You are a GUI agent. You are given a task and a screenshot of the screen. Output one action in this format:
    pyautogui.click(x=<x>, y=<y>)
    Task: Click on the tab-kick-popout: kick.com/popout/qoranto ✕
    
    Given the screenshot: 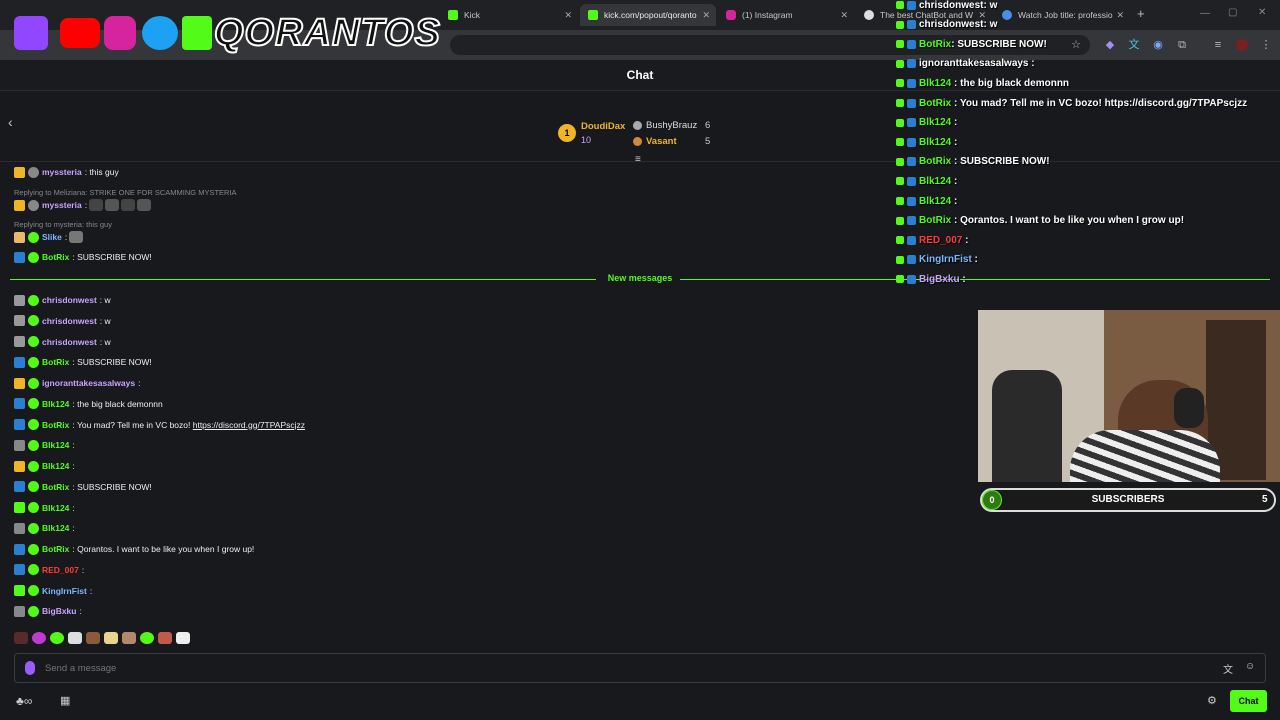 What is the action you would take?
    pyautogui.click(x=648, y=15)
    